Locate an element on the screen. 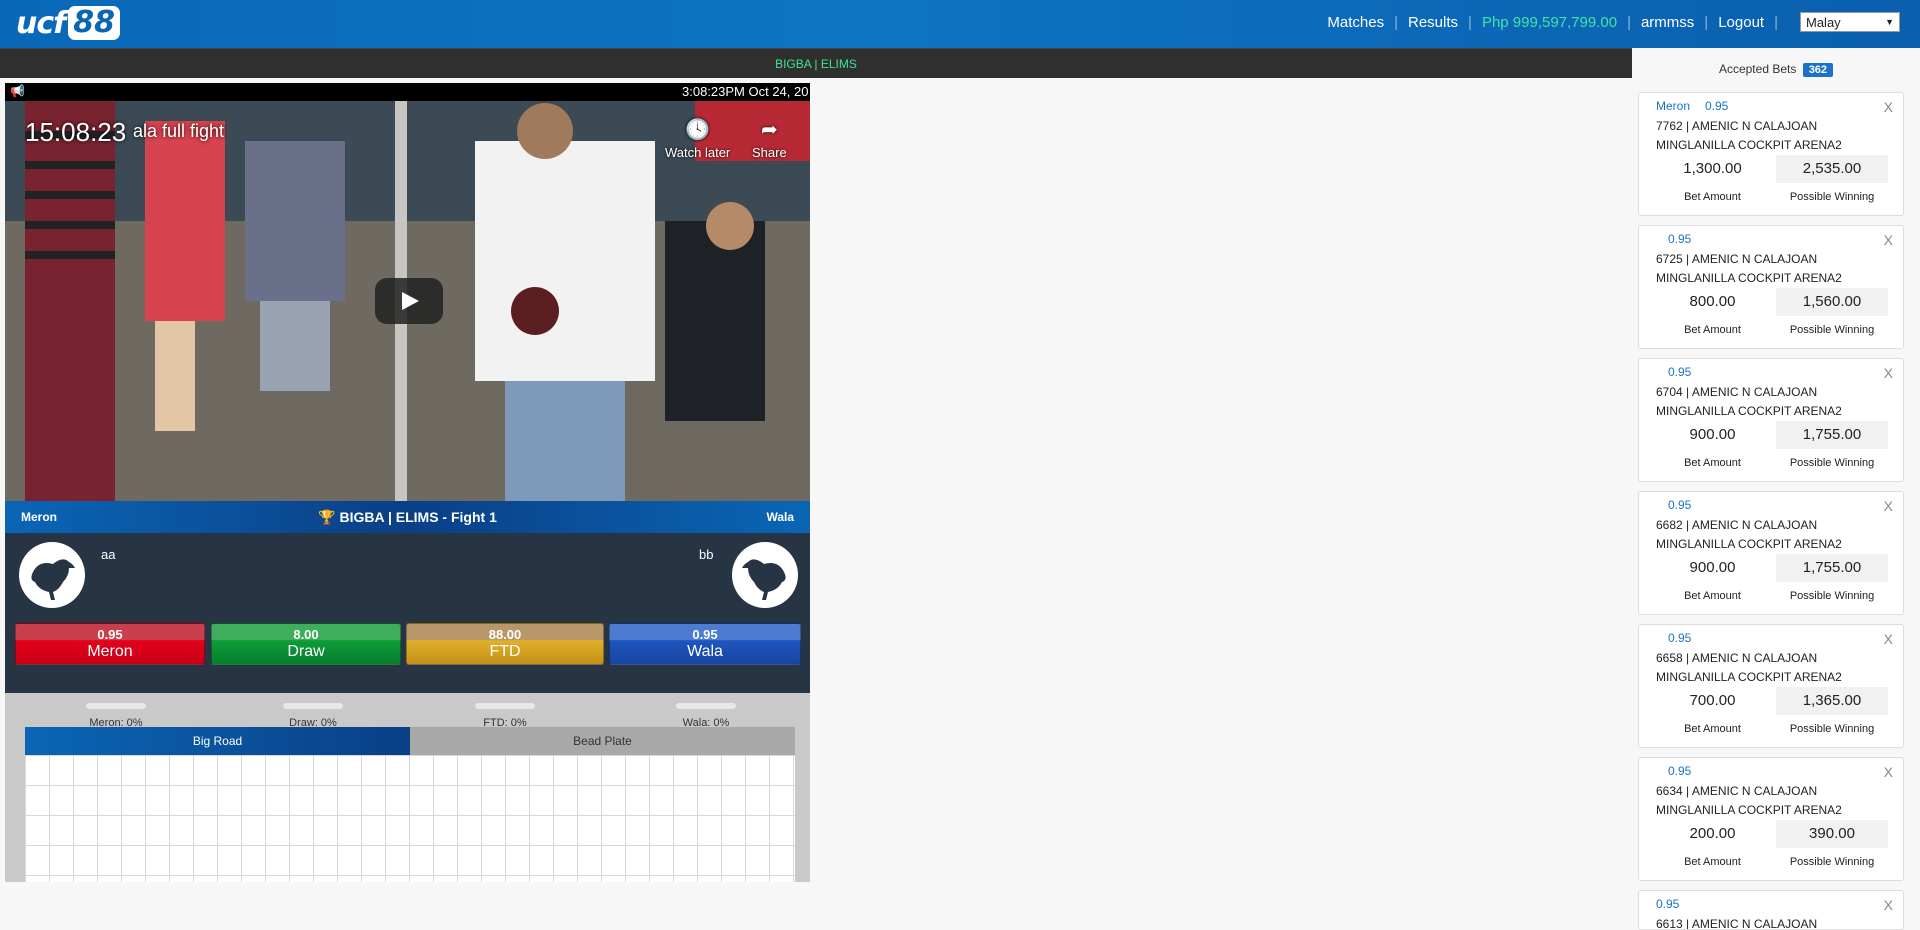 The height and width of the screenshot is (930, 1920). language-select: Malay ▼ is located at coordinates (1850, 22).